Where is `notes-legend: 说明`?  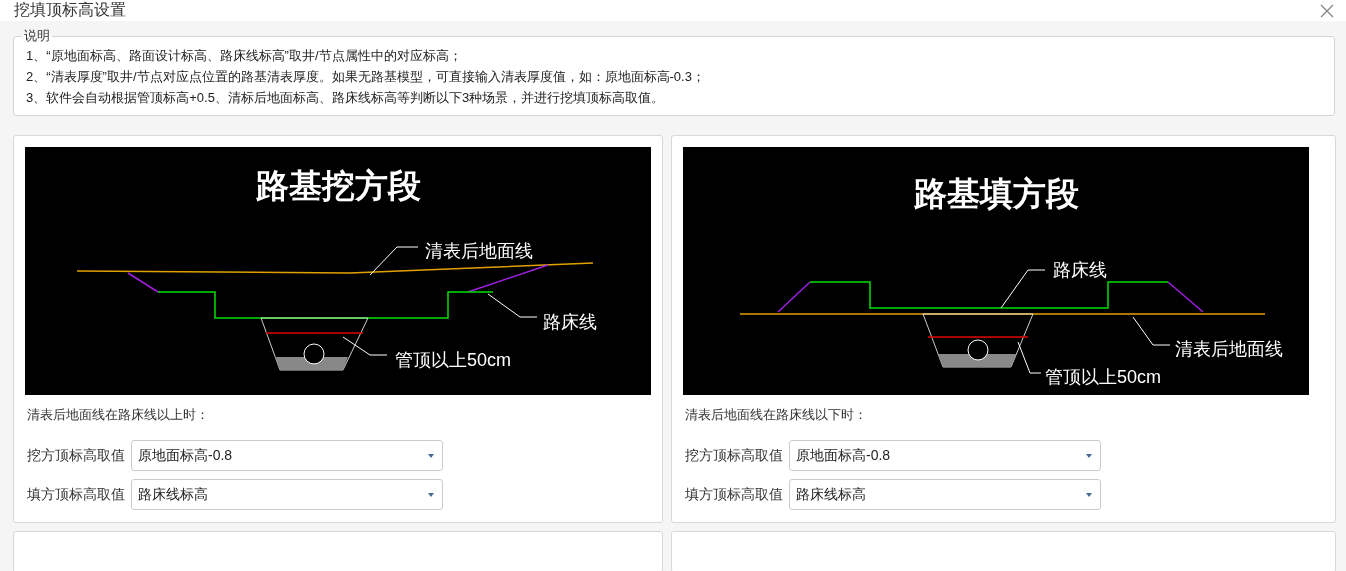 notes-legend: 说明 is located at coordinates (37, 36).